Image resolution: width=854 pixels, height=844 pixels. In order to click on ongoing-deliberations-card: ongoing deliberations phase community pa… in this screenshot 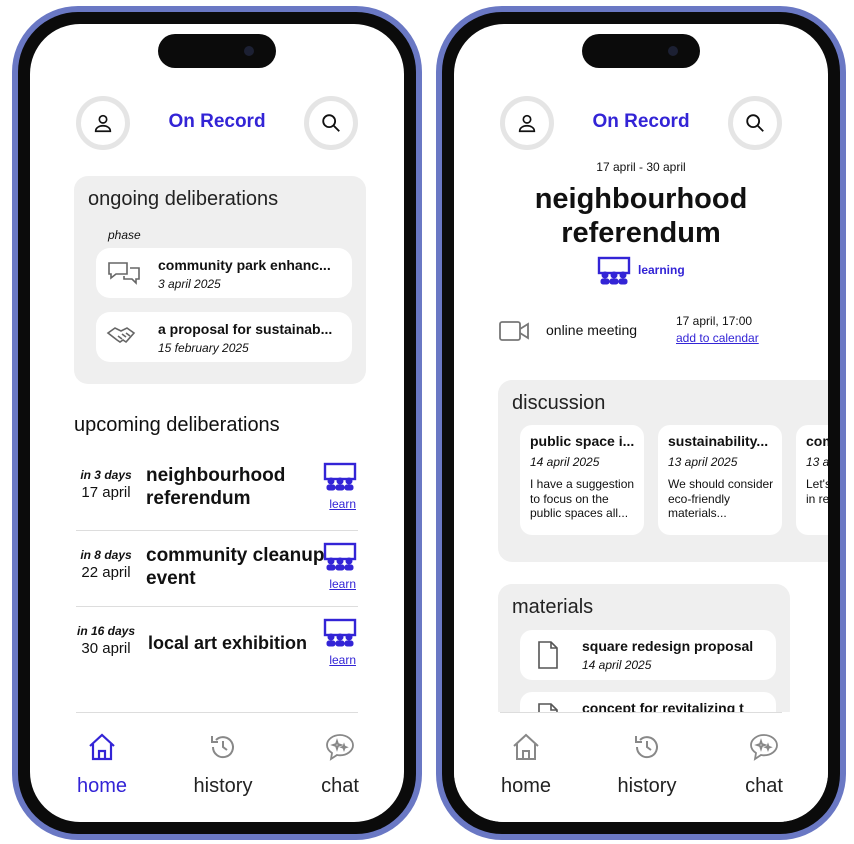, I will do `click(220, 280)`.